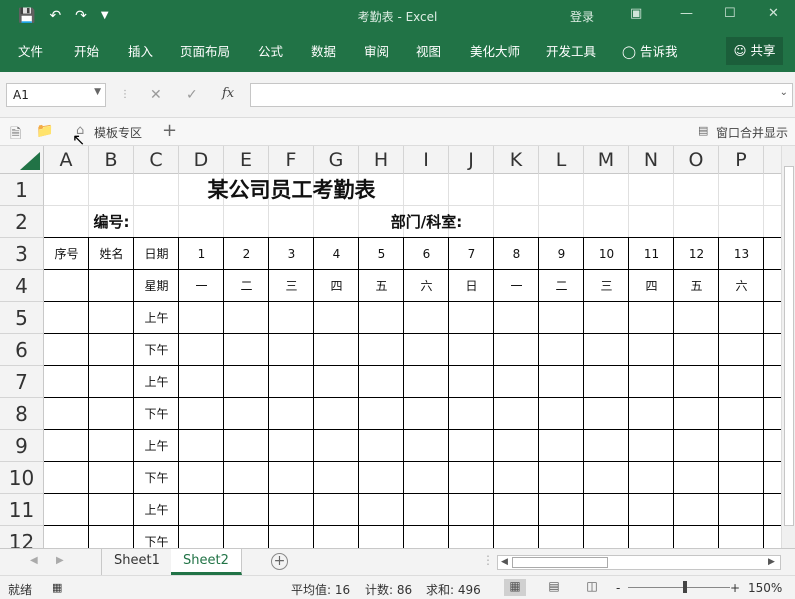 The height and width of the screenshot is (599, 795). Describe the element at coordinates (22, 537) in the screenshot. I see `row-header: 12` at that location.